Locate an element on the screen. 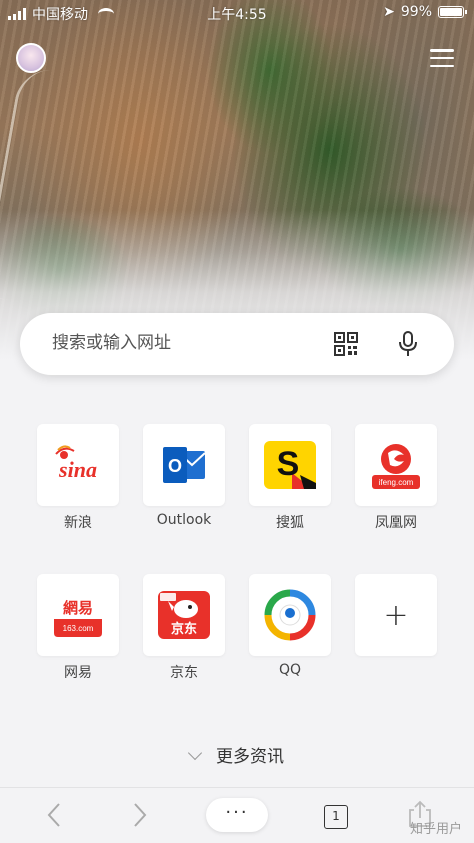 The image size is (474, 843). more-news-button: 更多资讯 is located at coordinates (237, 754).